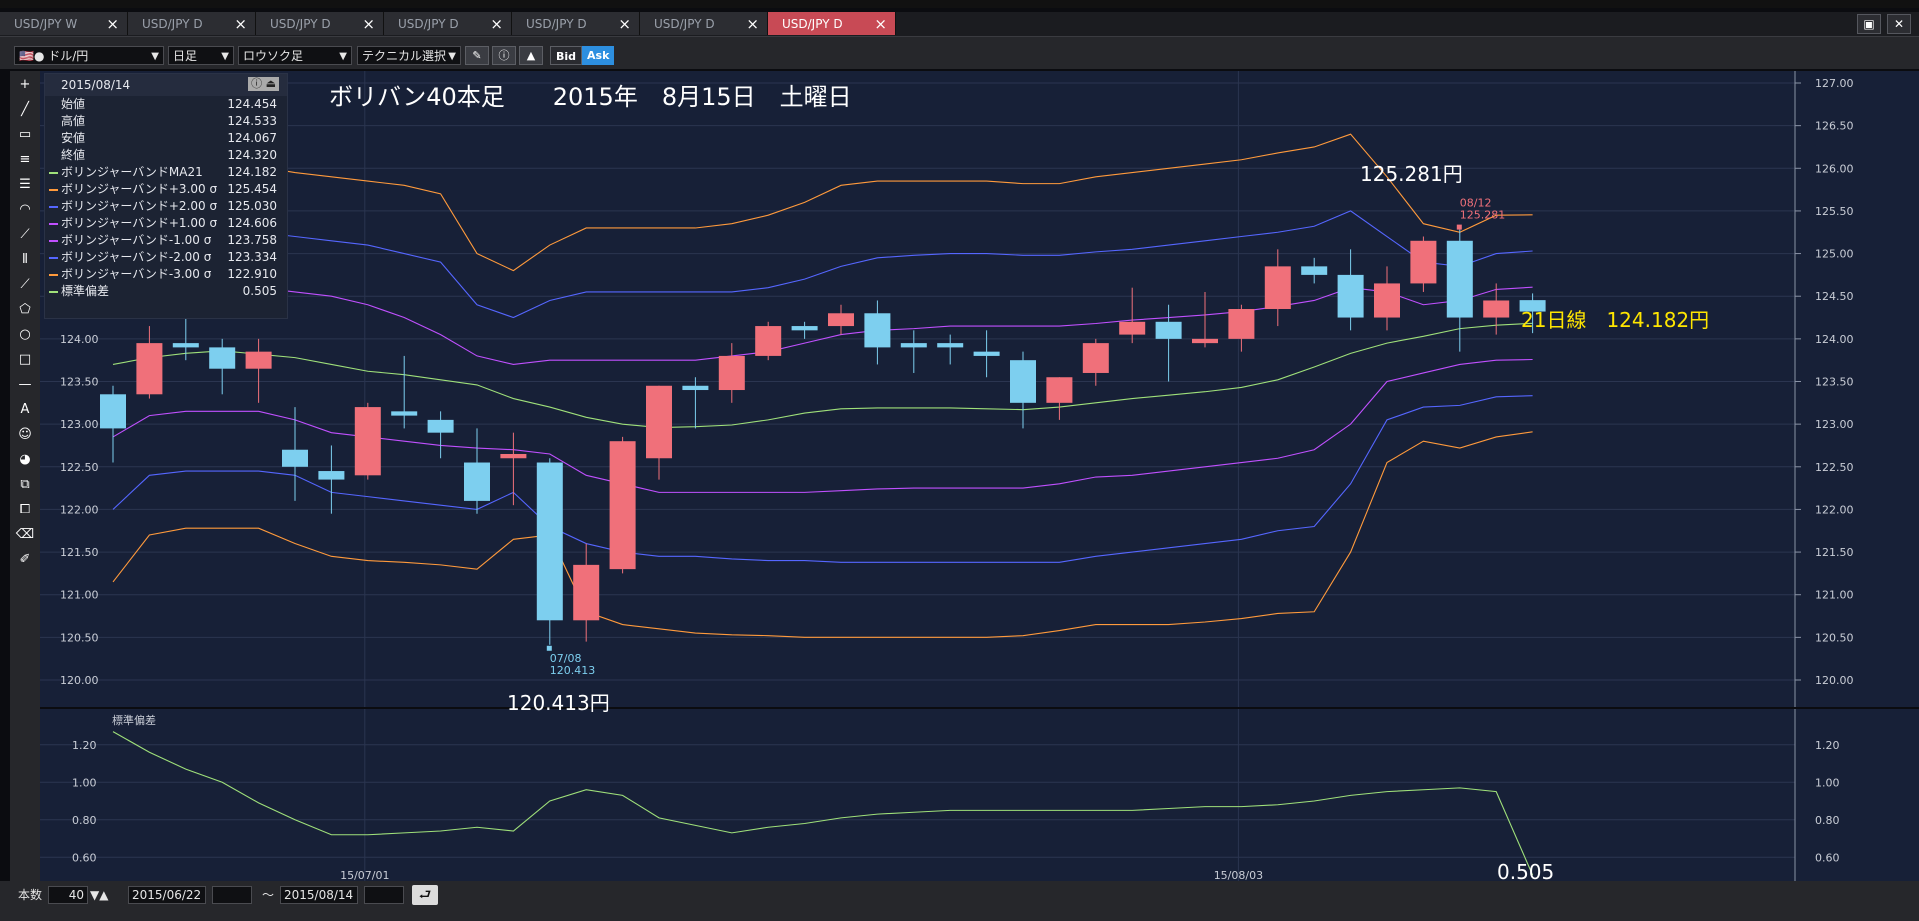 The height and width of the screenshot is (921, 1919). I want to click on sd-tick-label-left: 1.00, so click(84, 782).